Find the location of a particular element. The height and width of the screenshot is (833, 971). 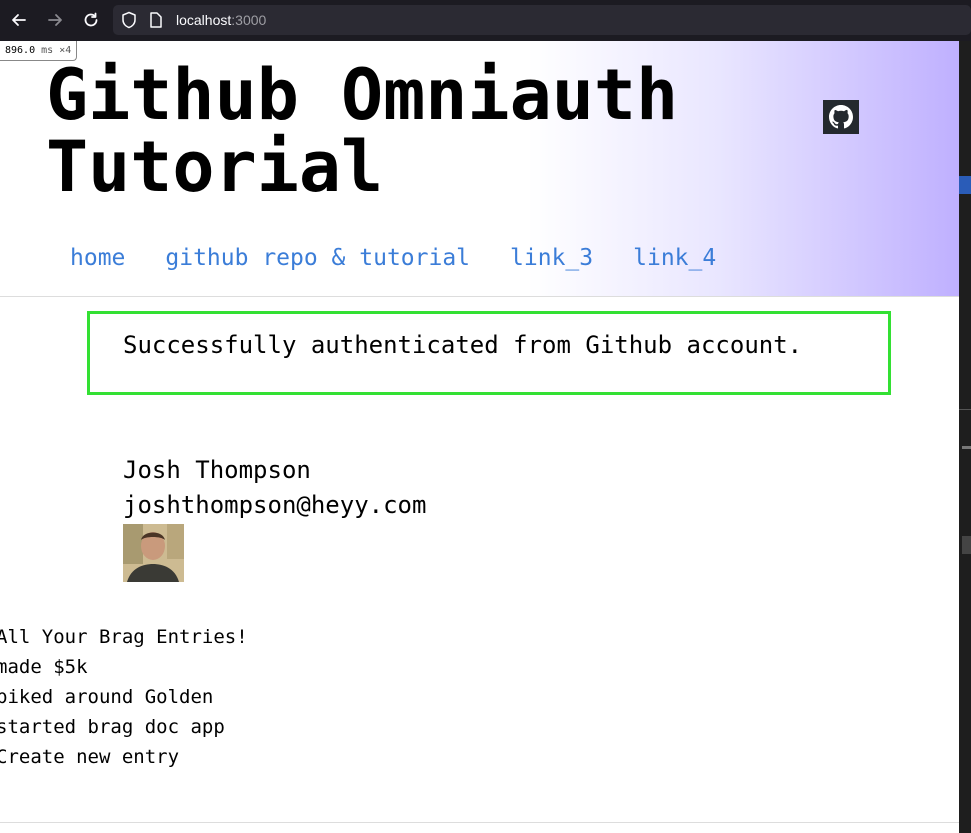

github-icon is located at coordinates (841, 117).